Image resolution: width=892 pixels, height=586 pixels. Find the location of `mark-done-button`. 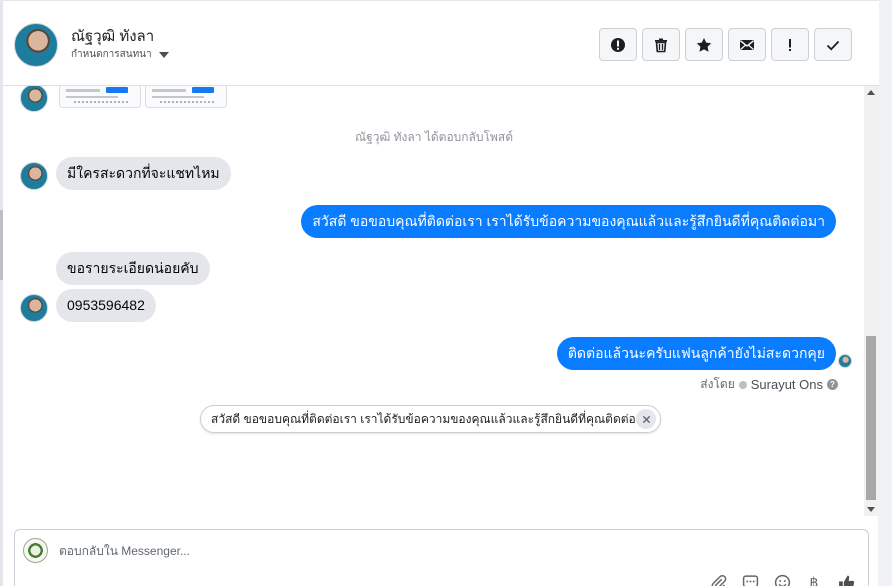

mark-done-button is located at coordinates (833, 44).